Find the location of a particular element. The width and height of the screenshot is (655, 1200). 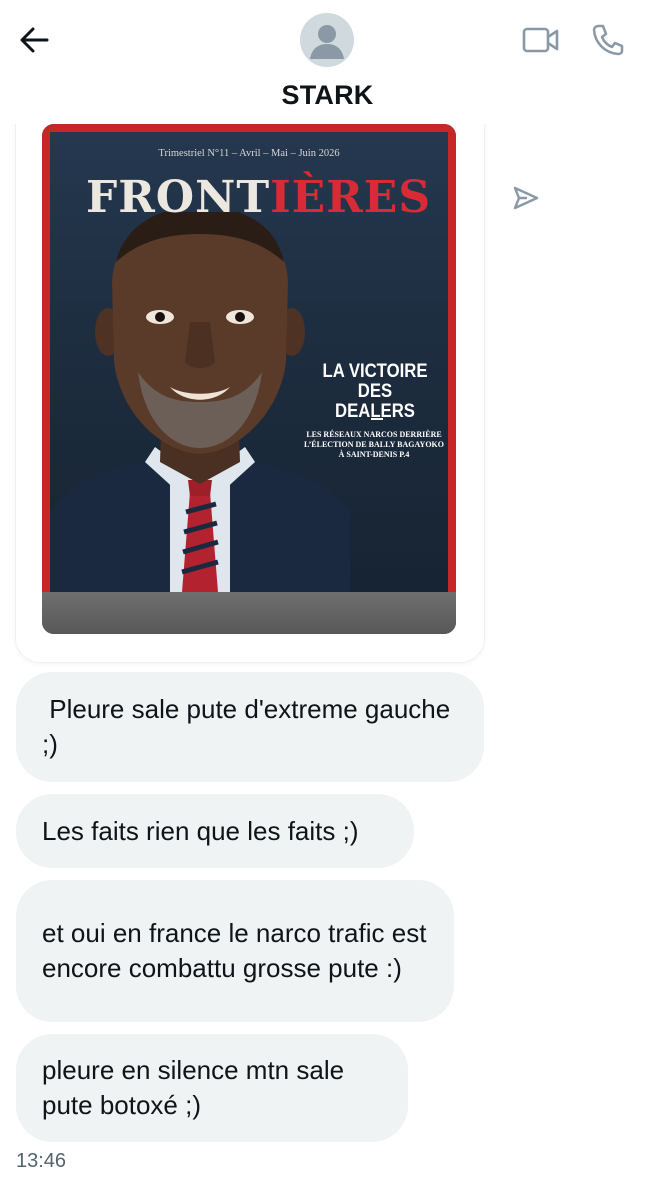

video-camera-icon is located at coordinates (540, 40).